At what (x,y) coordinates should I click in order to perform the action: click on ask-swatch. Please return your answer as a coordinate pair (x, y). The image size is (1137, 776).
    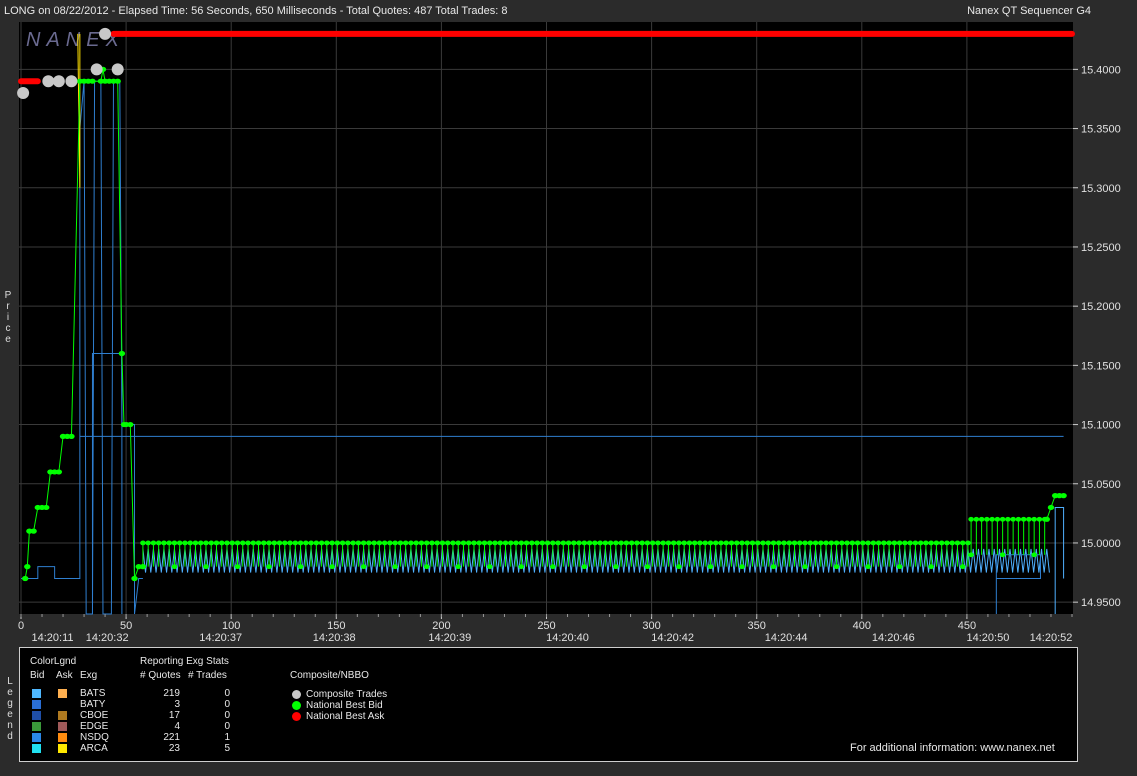
    Looking at the image, I should click on (62, 737).